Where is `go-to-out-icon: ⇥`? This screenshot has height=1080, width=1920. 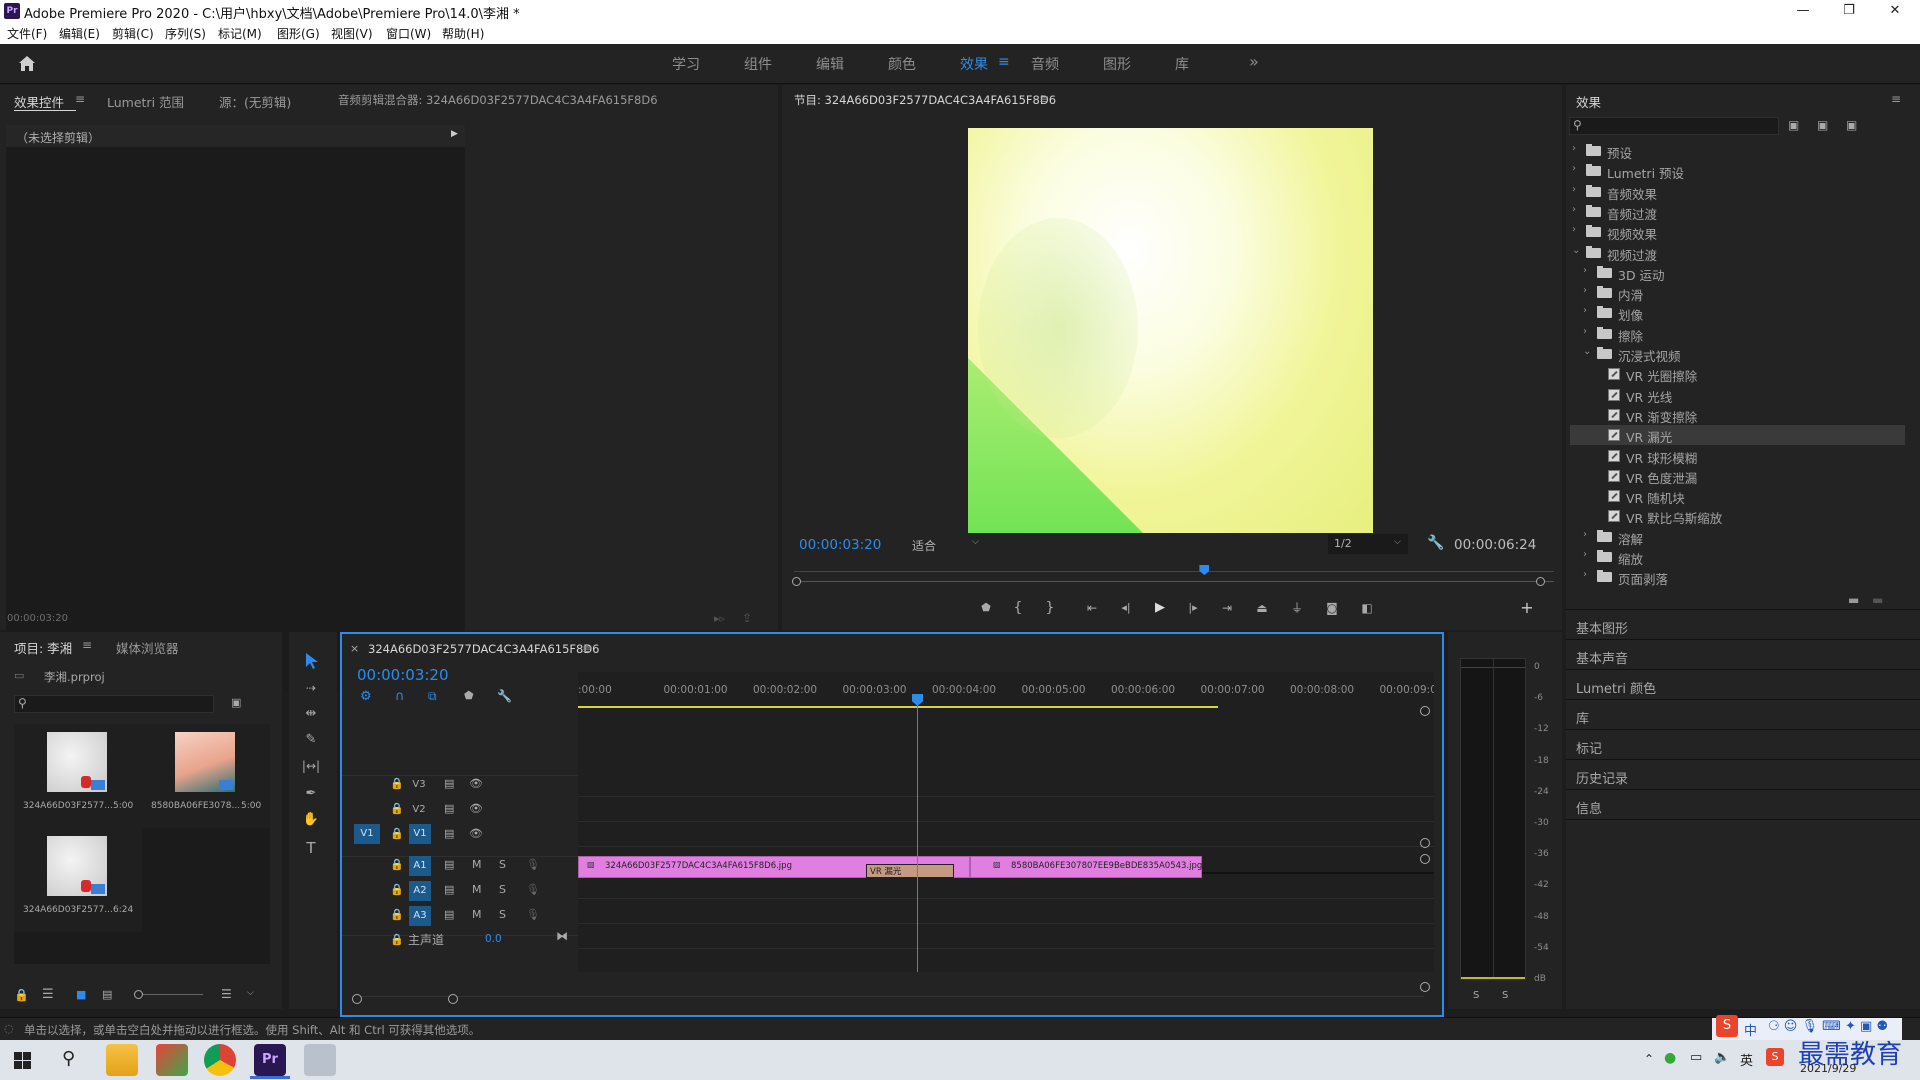 go-to-out-icon: ⇥ is located at coordinates (1227, 608).